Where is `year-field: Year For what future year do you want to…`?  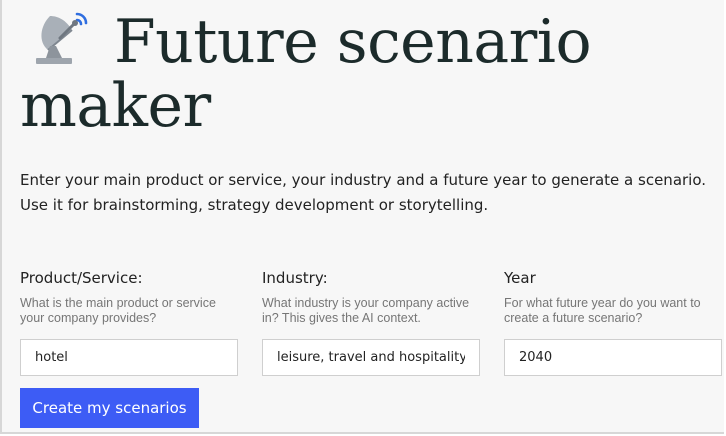 year-field: Year For what future year do you want to… is located at coordinates (613, 322).